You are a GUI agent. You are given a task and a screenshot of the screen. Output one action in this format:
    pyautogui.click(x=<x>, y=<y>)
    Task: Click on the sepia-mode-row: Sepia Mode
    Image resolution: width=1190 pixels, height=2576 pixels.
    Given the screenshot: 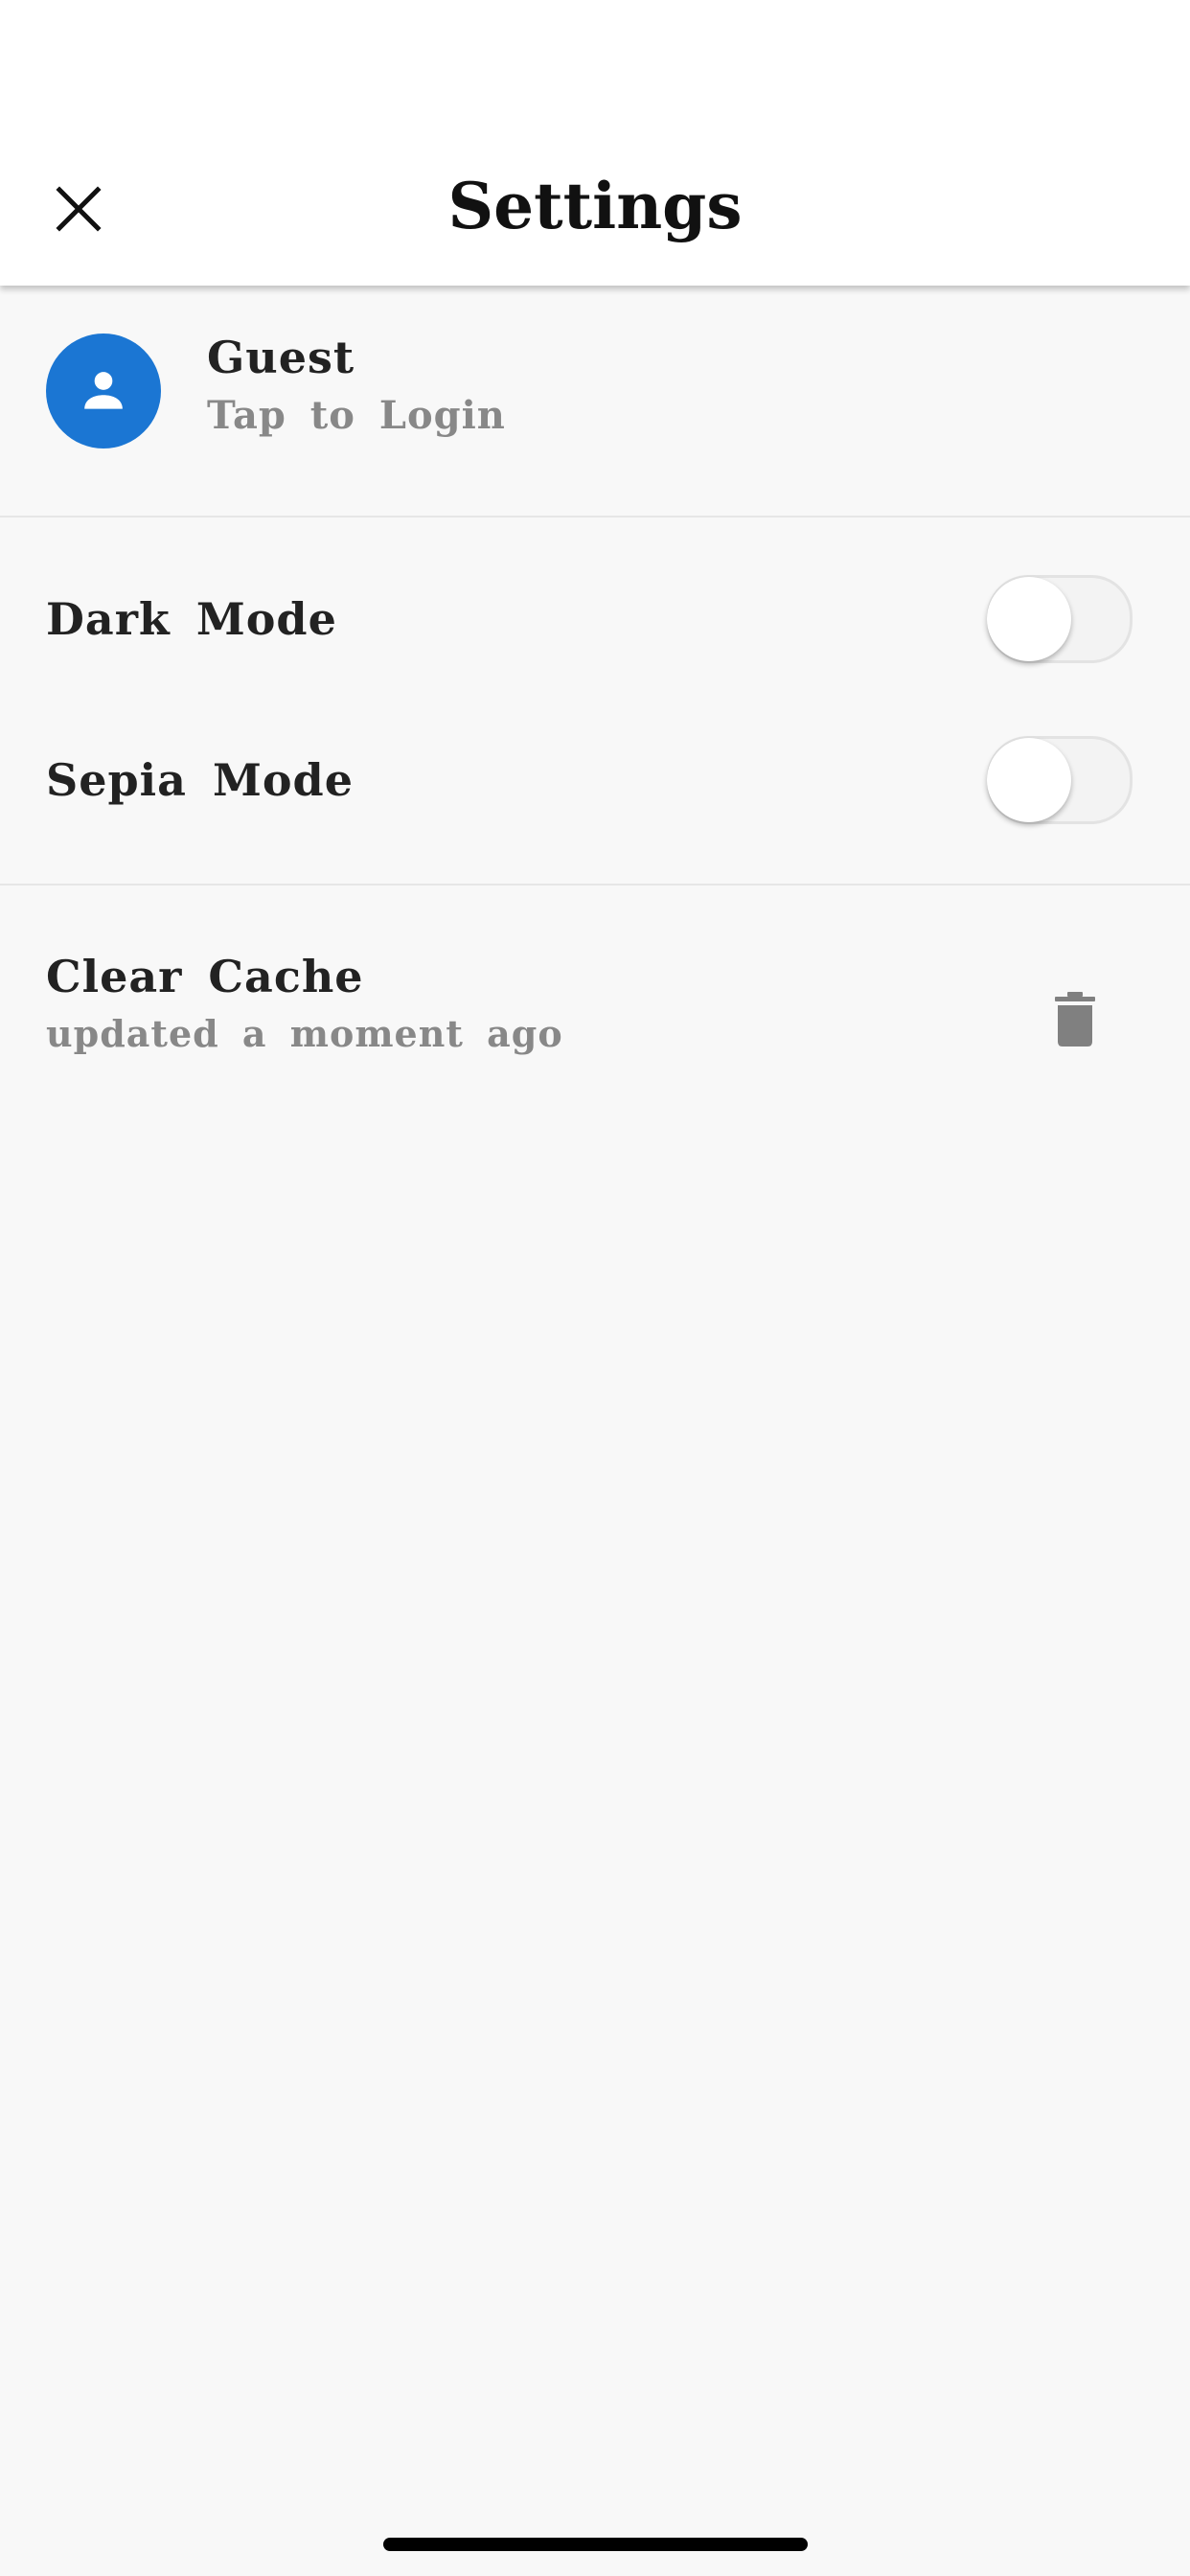 What is the action you would take?
    pyautogui.click(x=595, y=780)
    